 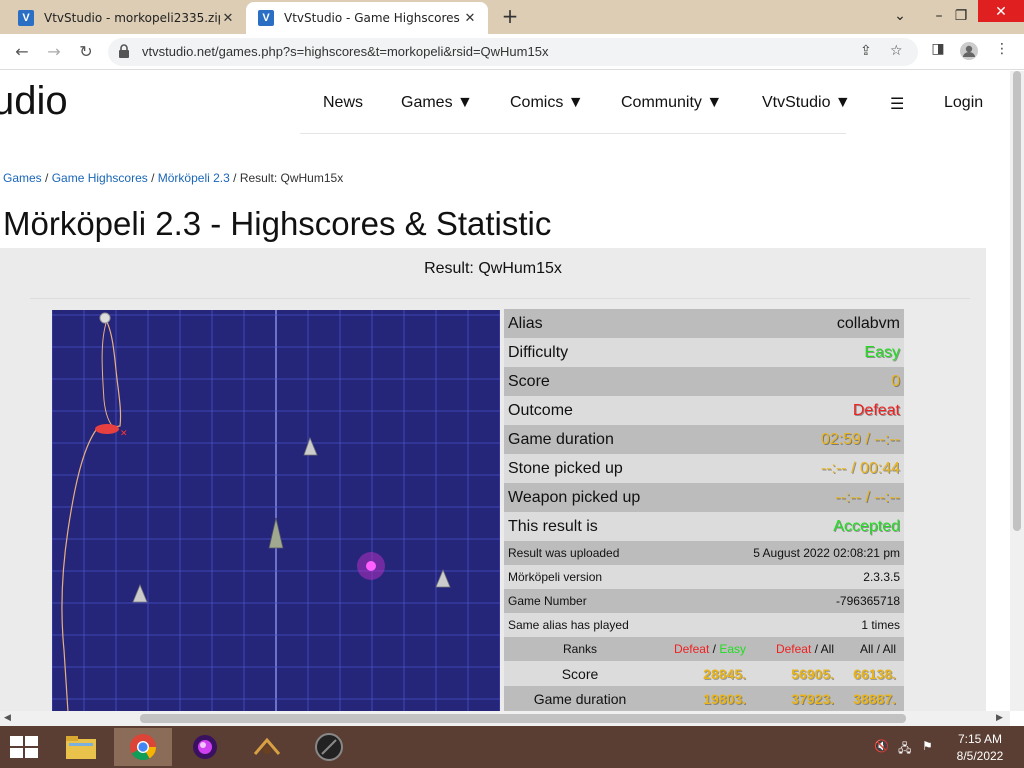 I want to click on ranks-col-all-all: All / All, so click(x=877, y=649).